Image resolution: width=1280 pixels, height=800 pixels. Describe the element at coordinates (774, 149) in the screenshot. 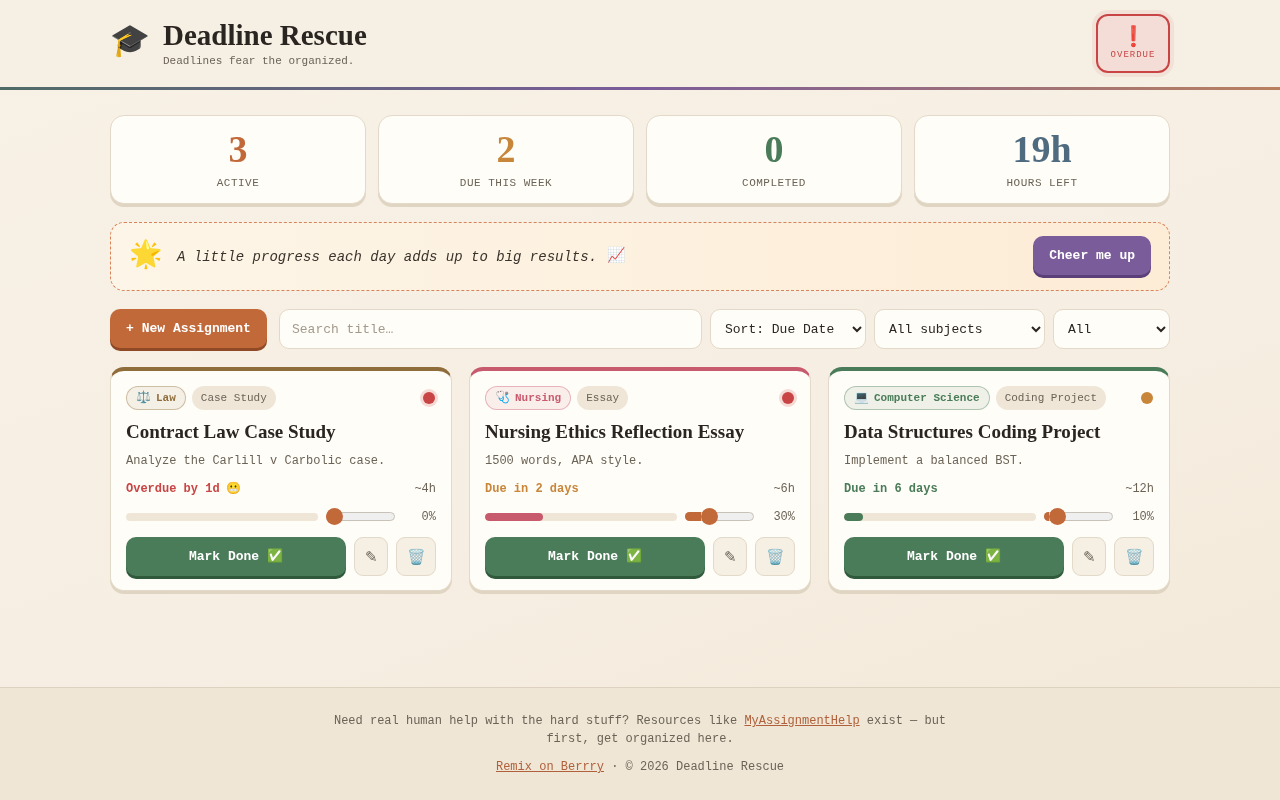

I see `stat-value: 0` at that location.